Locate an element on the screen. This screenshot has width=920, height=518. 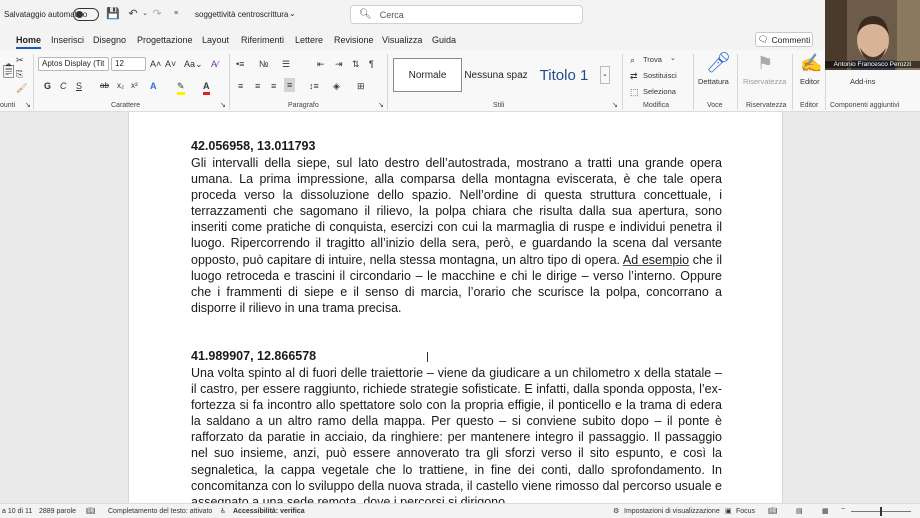
print-layout-icon: ▤ is located at coordinates (799, 511).